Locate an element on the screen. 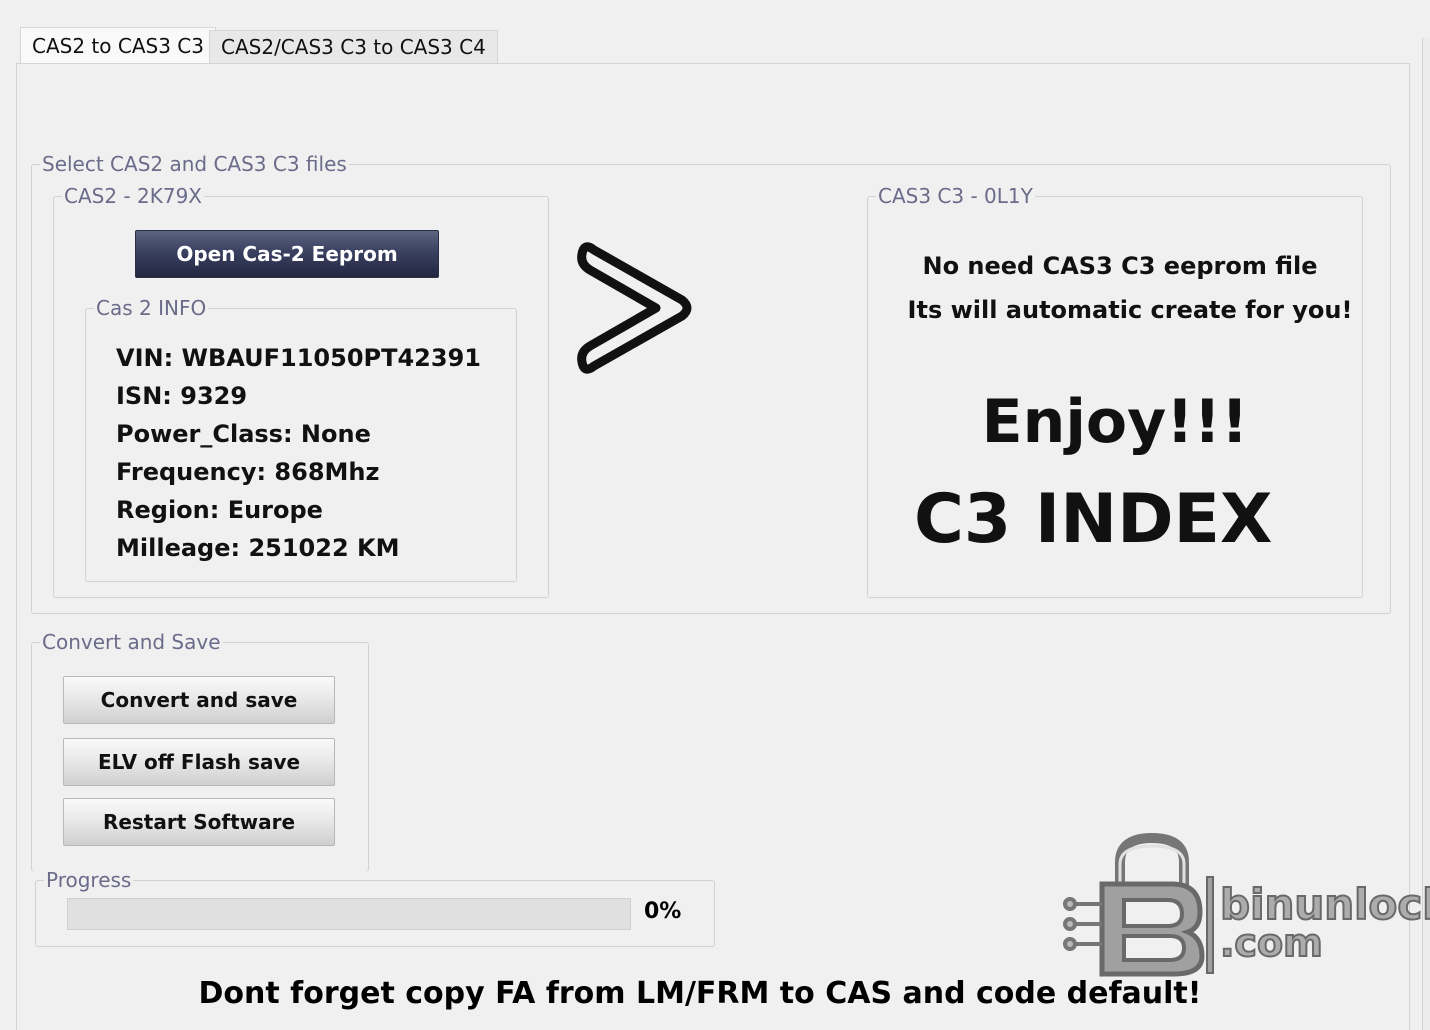  binunlock-watermark: binunlock .com is located at coordinates (1246, 905).